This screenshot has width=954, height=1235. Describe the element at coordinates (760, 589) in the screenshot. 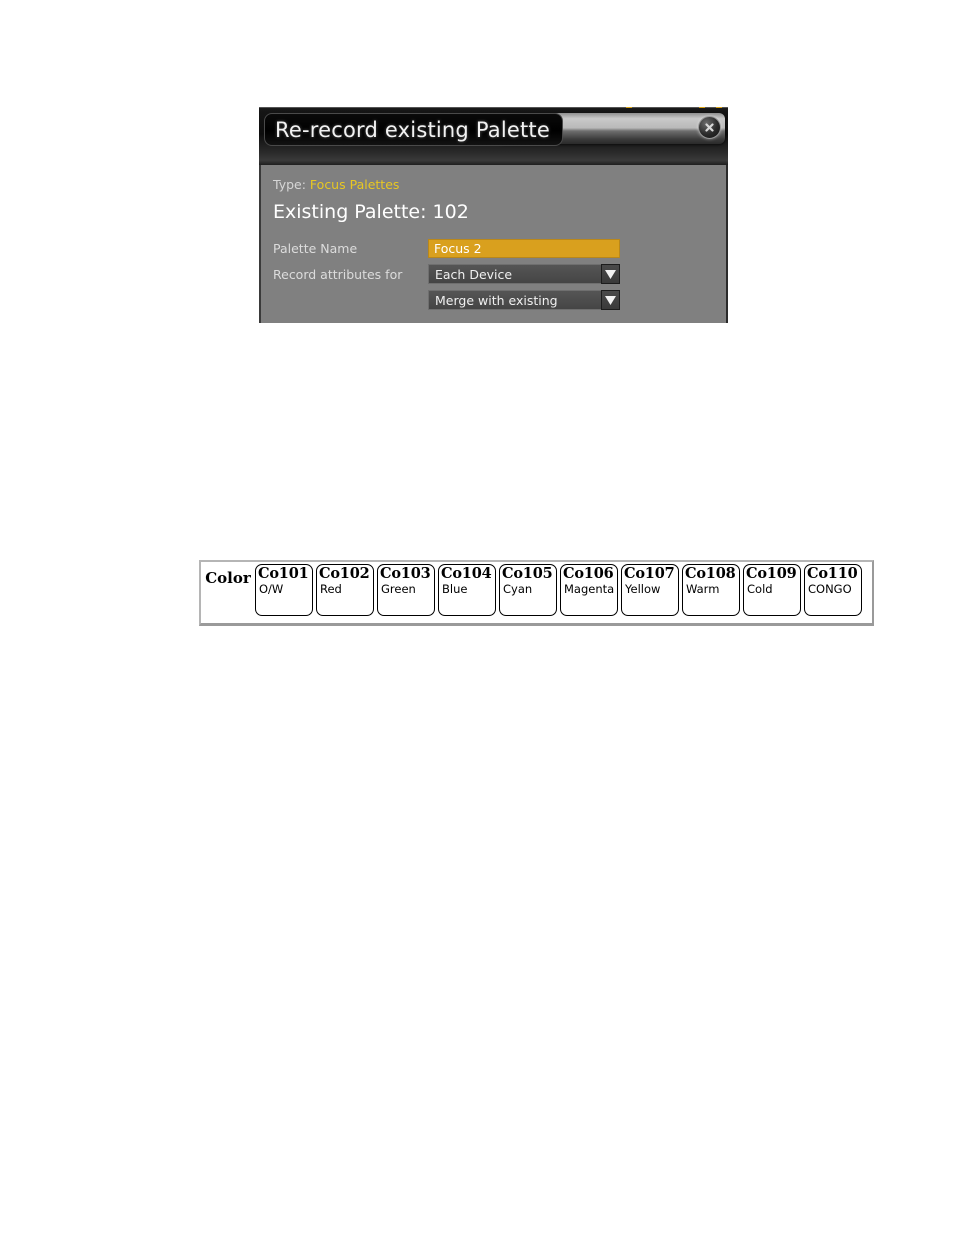

I see `palette-cell-name: Cold` at that location.